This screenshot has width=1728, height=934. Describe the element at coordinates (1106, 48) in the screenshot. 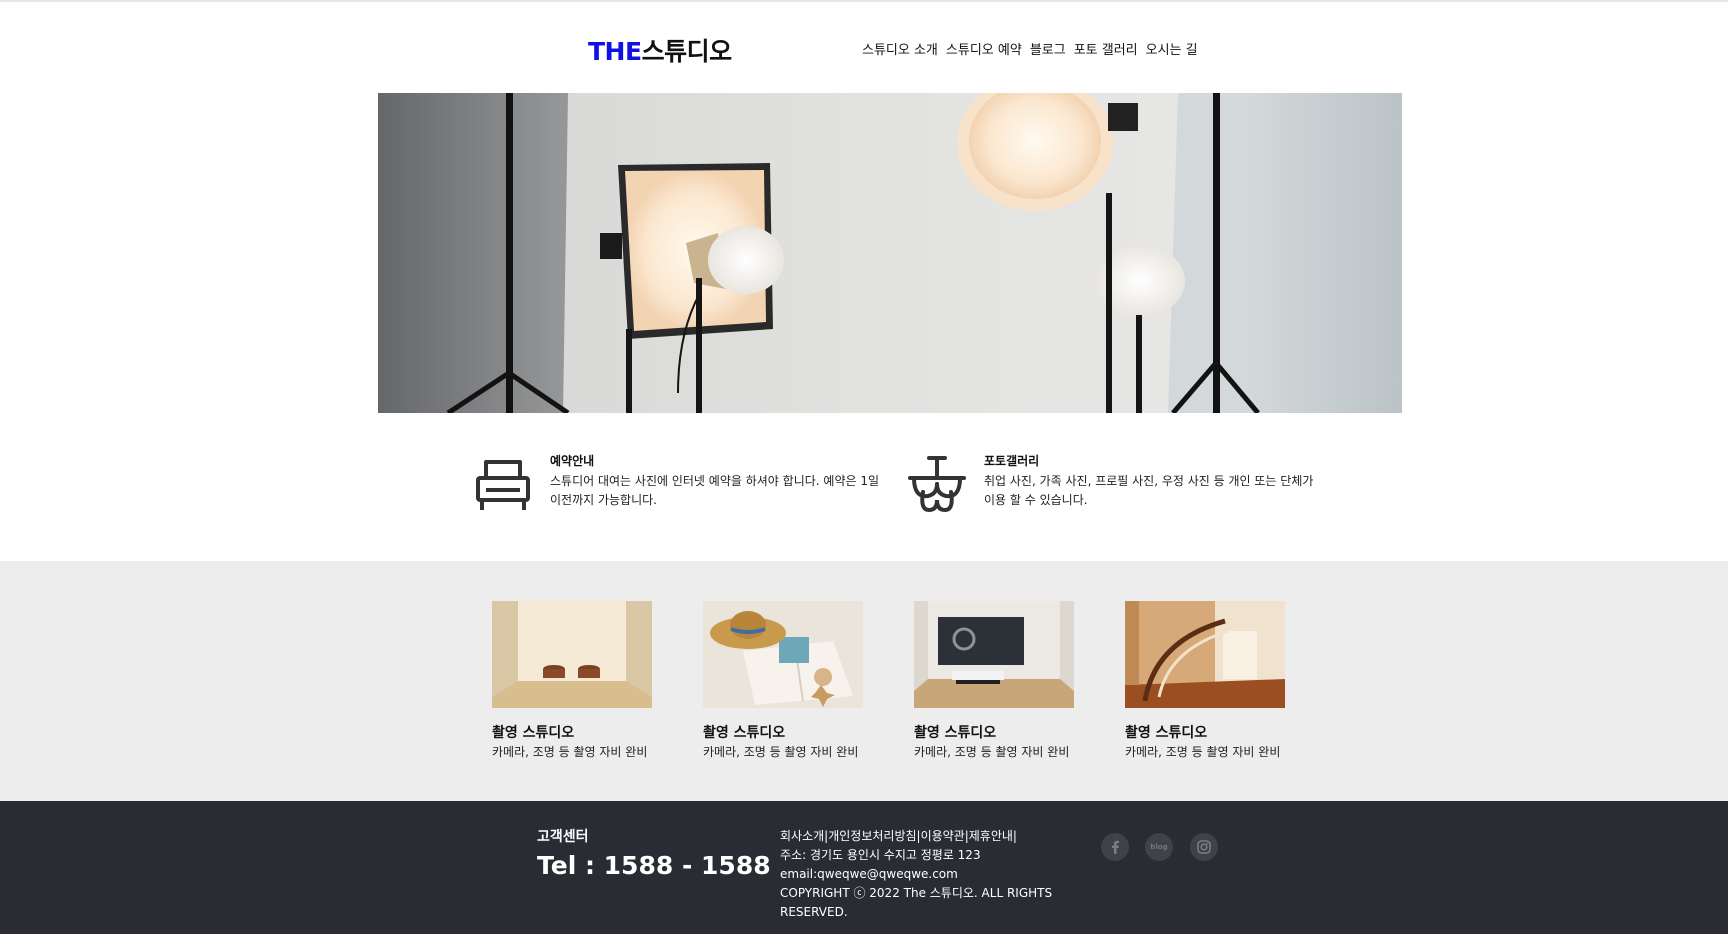

I see `nav-photo-gallery: 포토 갤러리` at that location.